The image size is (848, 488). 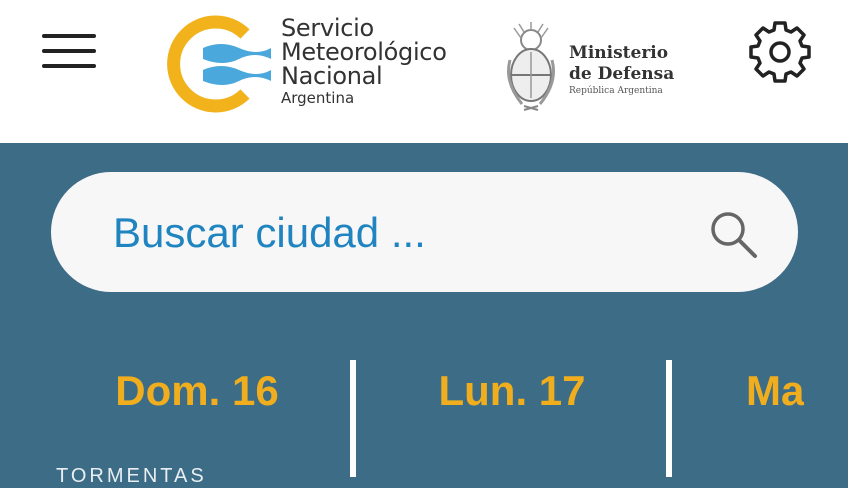 I want to click on forecast-day-tab: Lun. 17, so click(x=512, y=418).